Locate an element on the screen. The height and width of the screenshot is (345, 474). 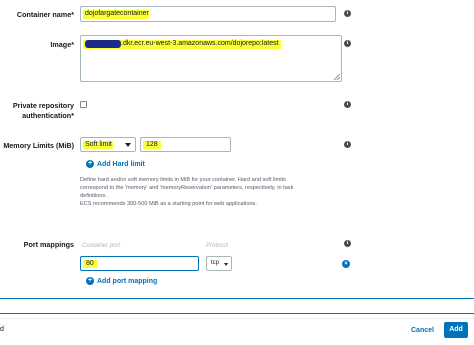
section-divider-bar is located at coordinates (237, 306).